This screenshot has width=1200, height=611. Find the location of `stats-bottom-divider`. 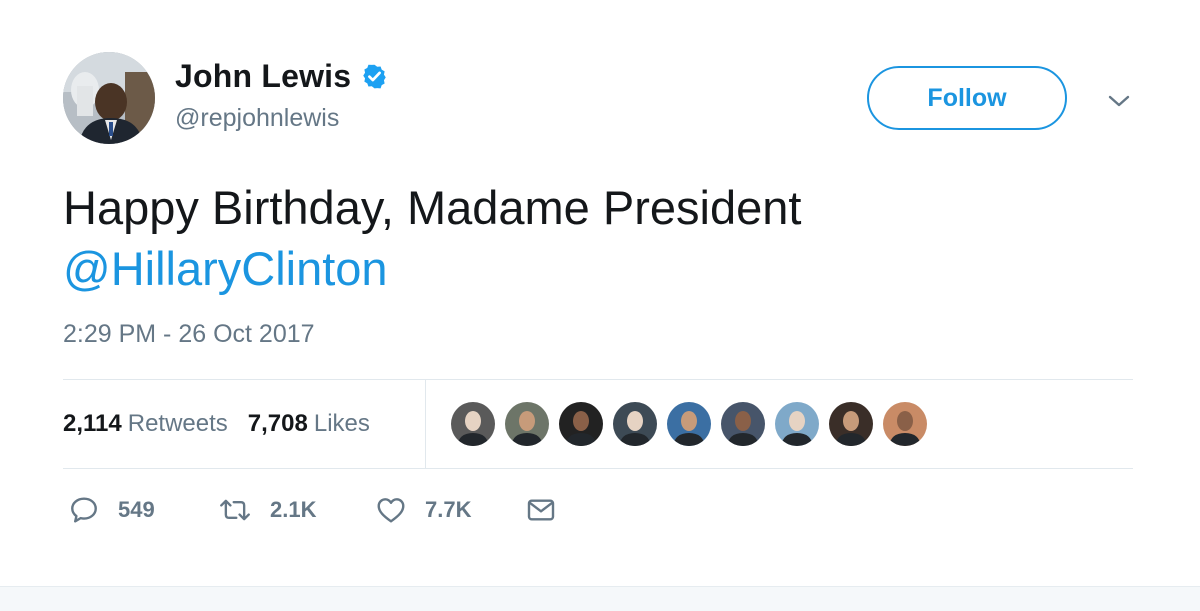

stats-bottom-divider is located at coordinates (598, 468).